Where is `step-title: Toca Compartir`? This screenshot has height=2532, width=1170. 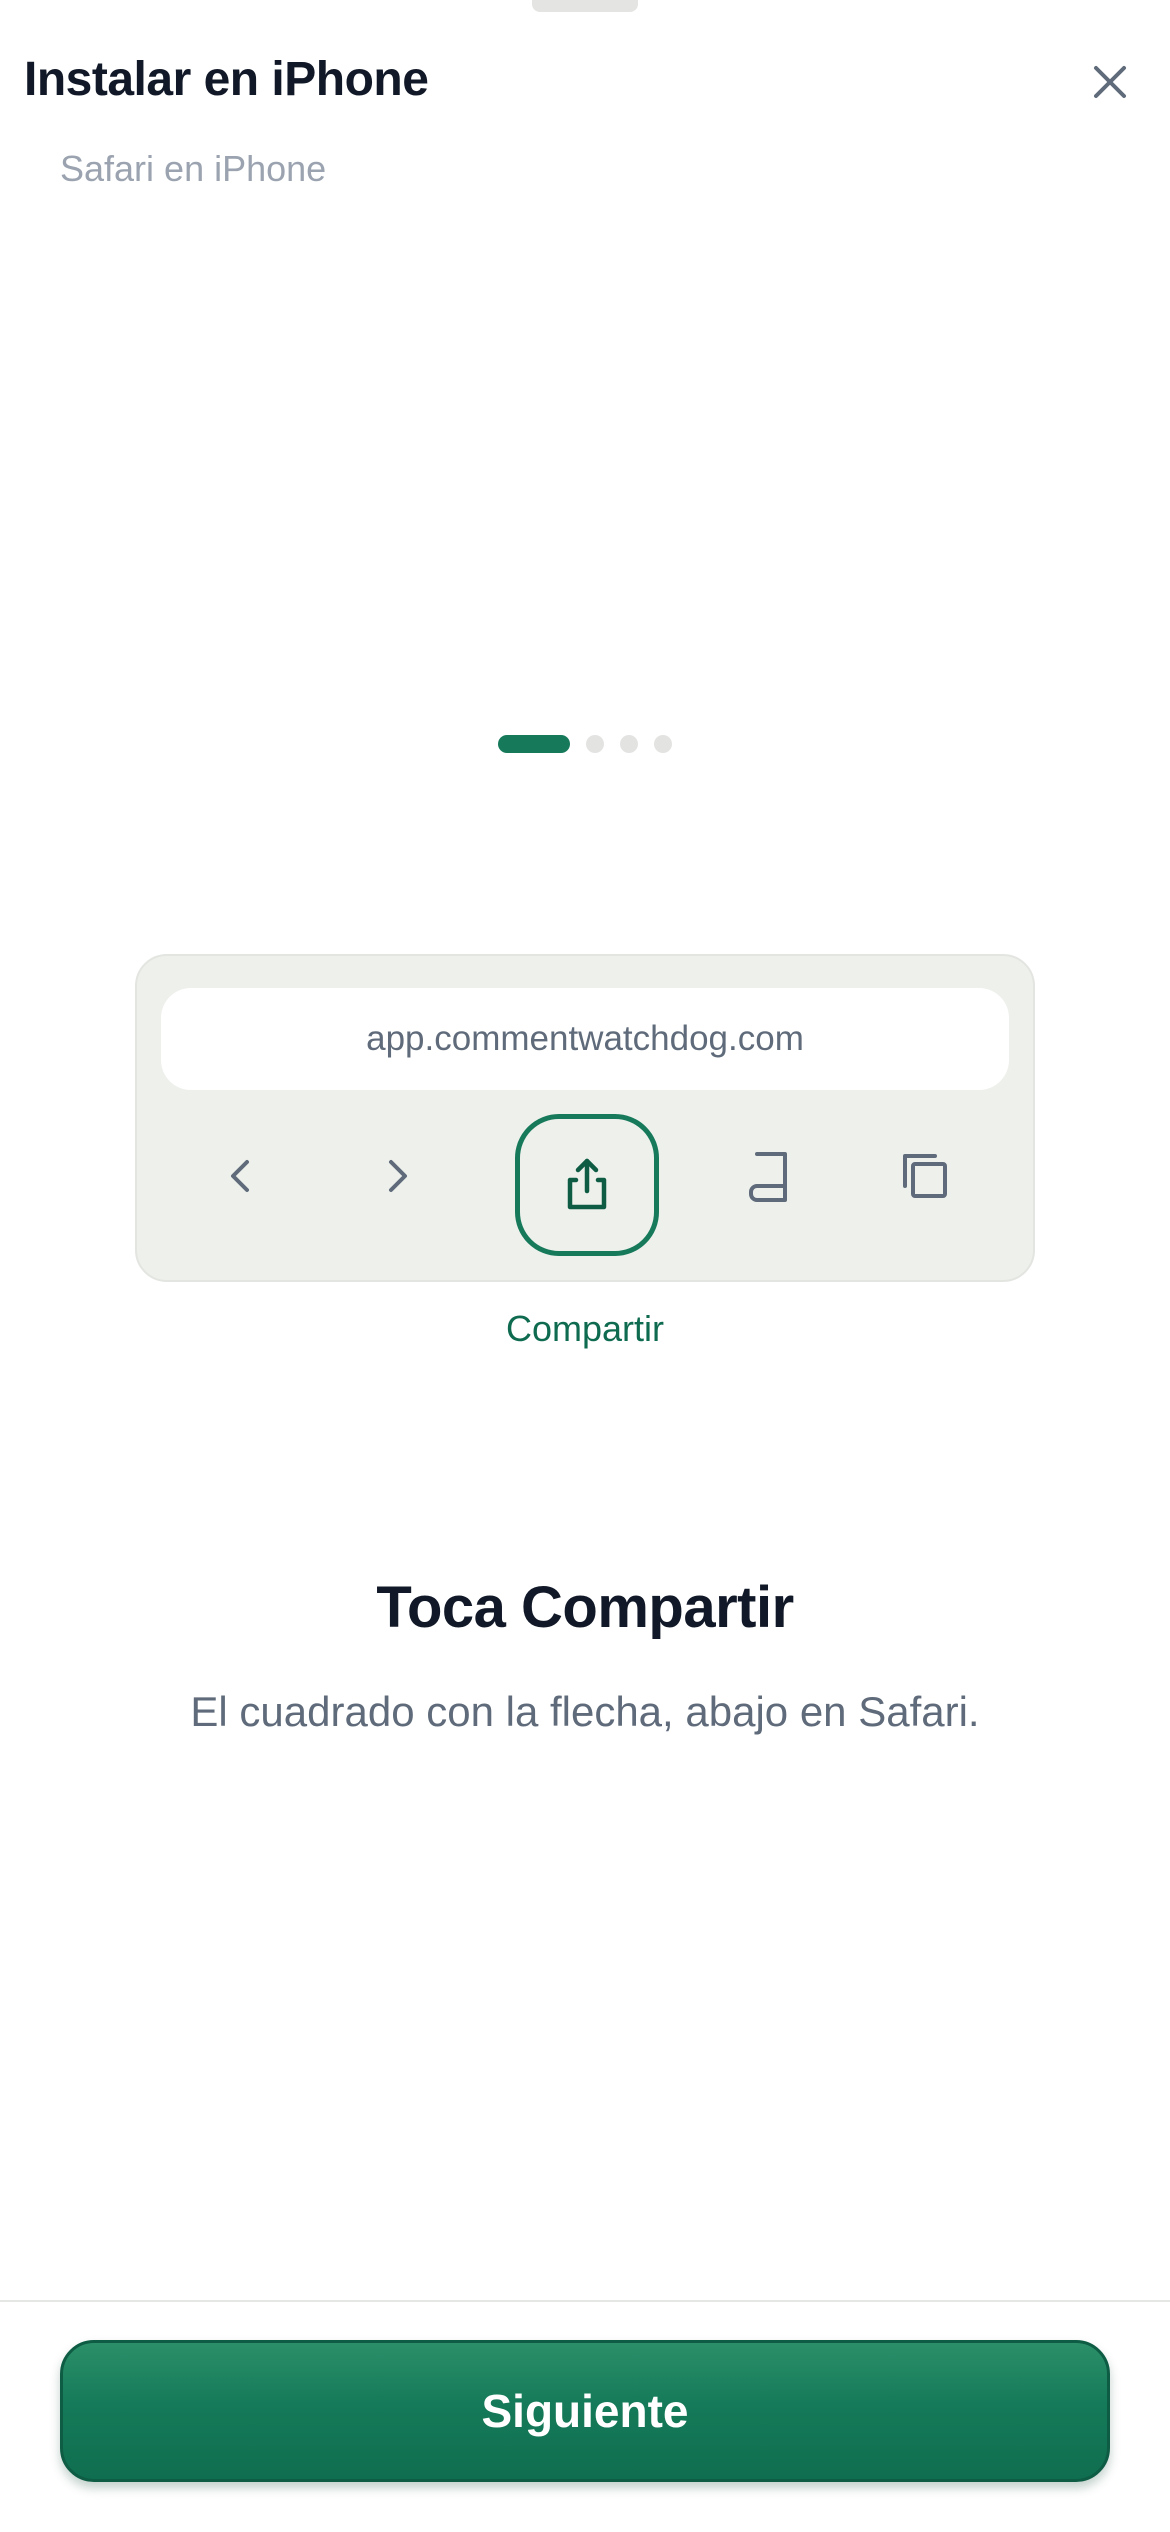
step-title: Toca Compartir is located at coordinates (585, 1607).